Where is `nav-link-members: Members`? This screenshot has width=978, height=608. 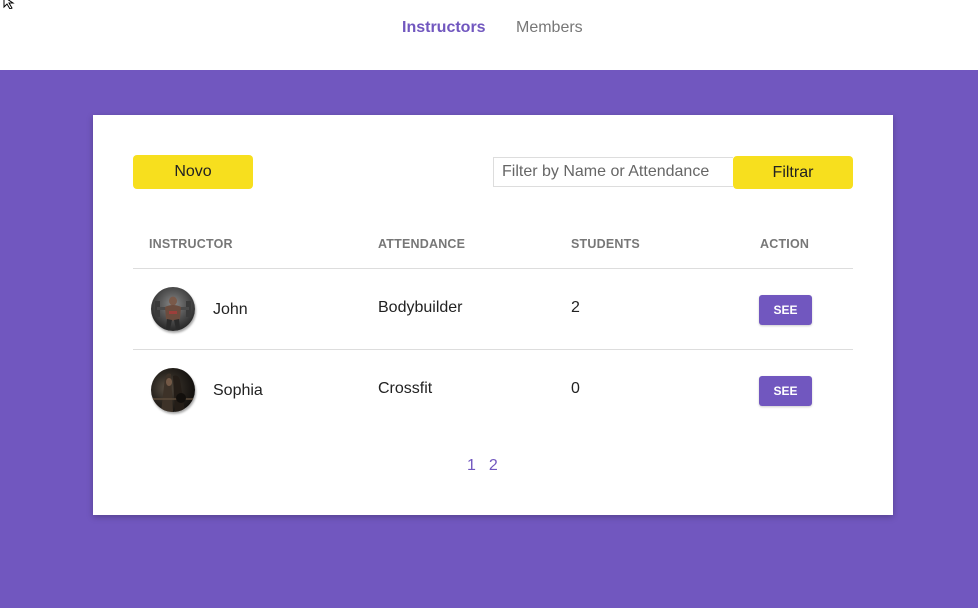 nav-link-members: Members is located at coordinates (549, 28).